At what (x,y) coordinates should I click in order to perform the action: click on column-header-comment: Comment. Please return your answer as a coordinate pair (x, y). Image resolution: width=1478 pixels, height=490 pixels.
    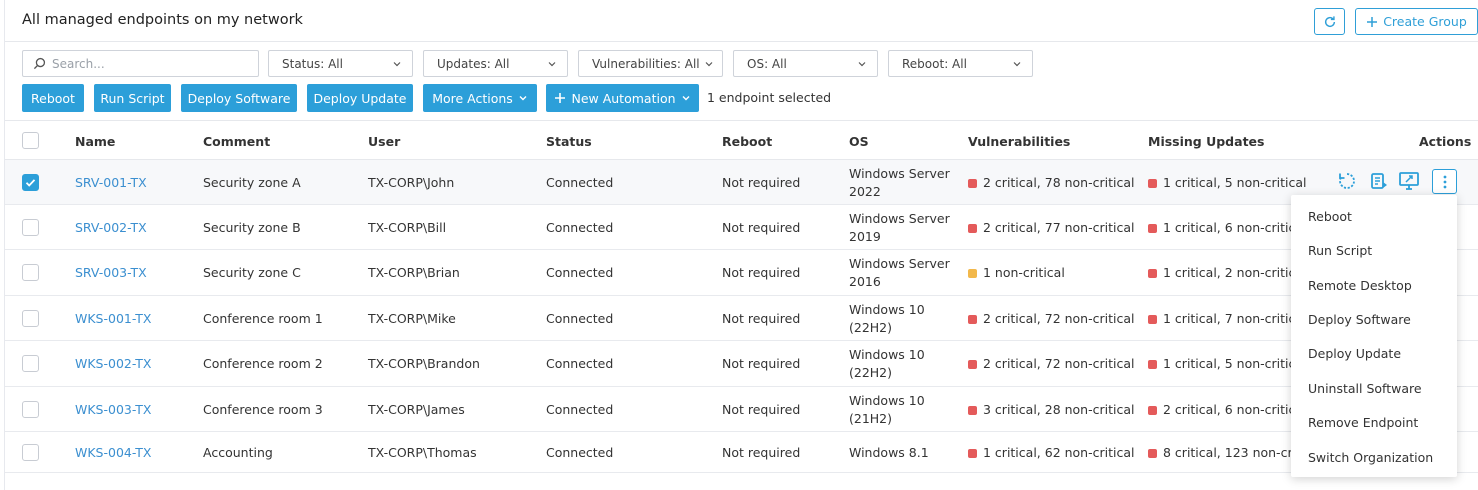
    Looking at the image, I should click on (236, 141).